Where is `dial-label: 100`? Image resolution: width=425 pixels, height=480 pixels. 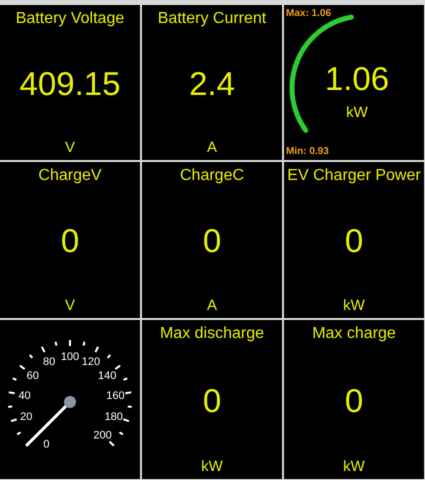 dial-label: 100 is located at coordinates (70, 357).